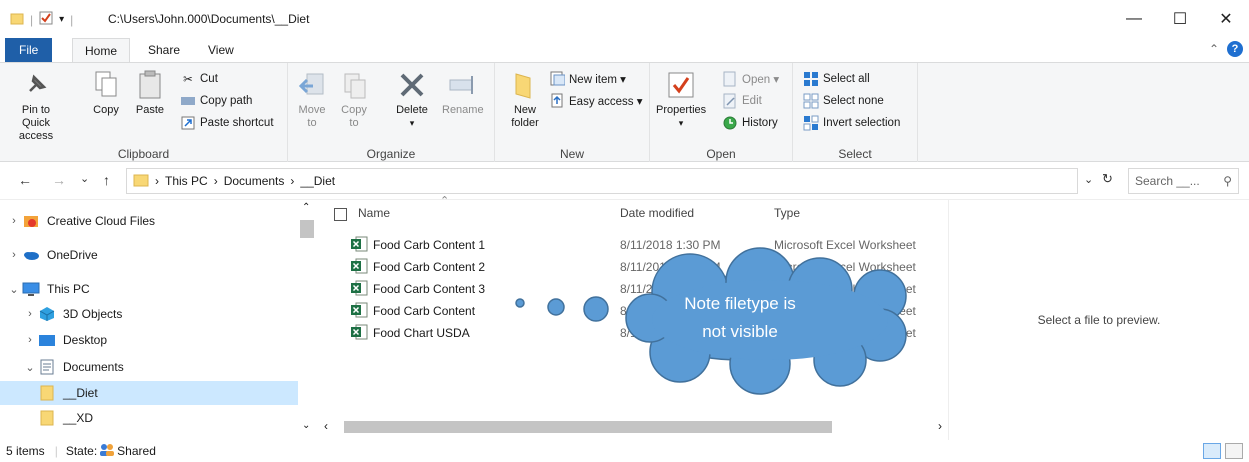 The width and height of the screenshot is (1249, 462). Describe the element at coordinates (149, 340) in the screenshot. I see `nav-item-desktop: › Desktop` at that location.